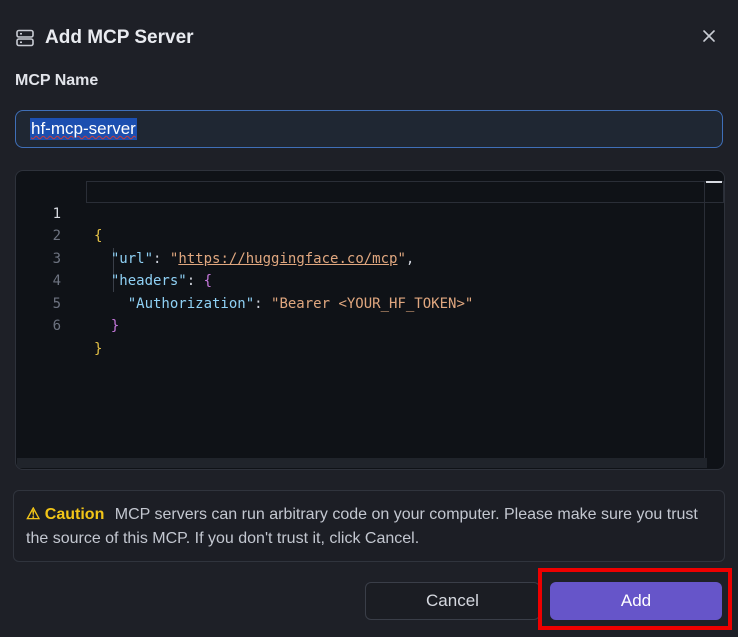 The image size is (738, 637). What do you see at coordinates (98, 348) in the screenshot?
I see `close-brace: }` at bounding box center [98, 348].